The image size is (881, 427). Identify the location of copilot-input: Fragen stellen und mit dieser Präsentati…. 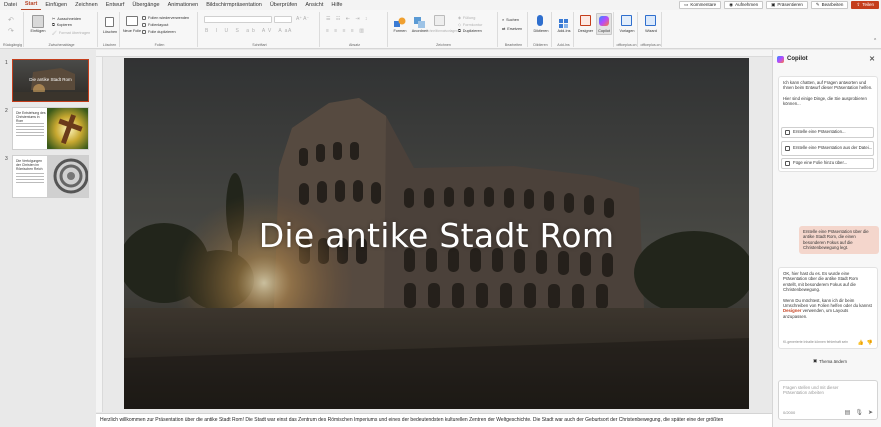
(828, 400).